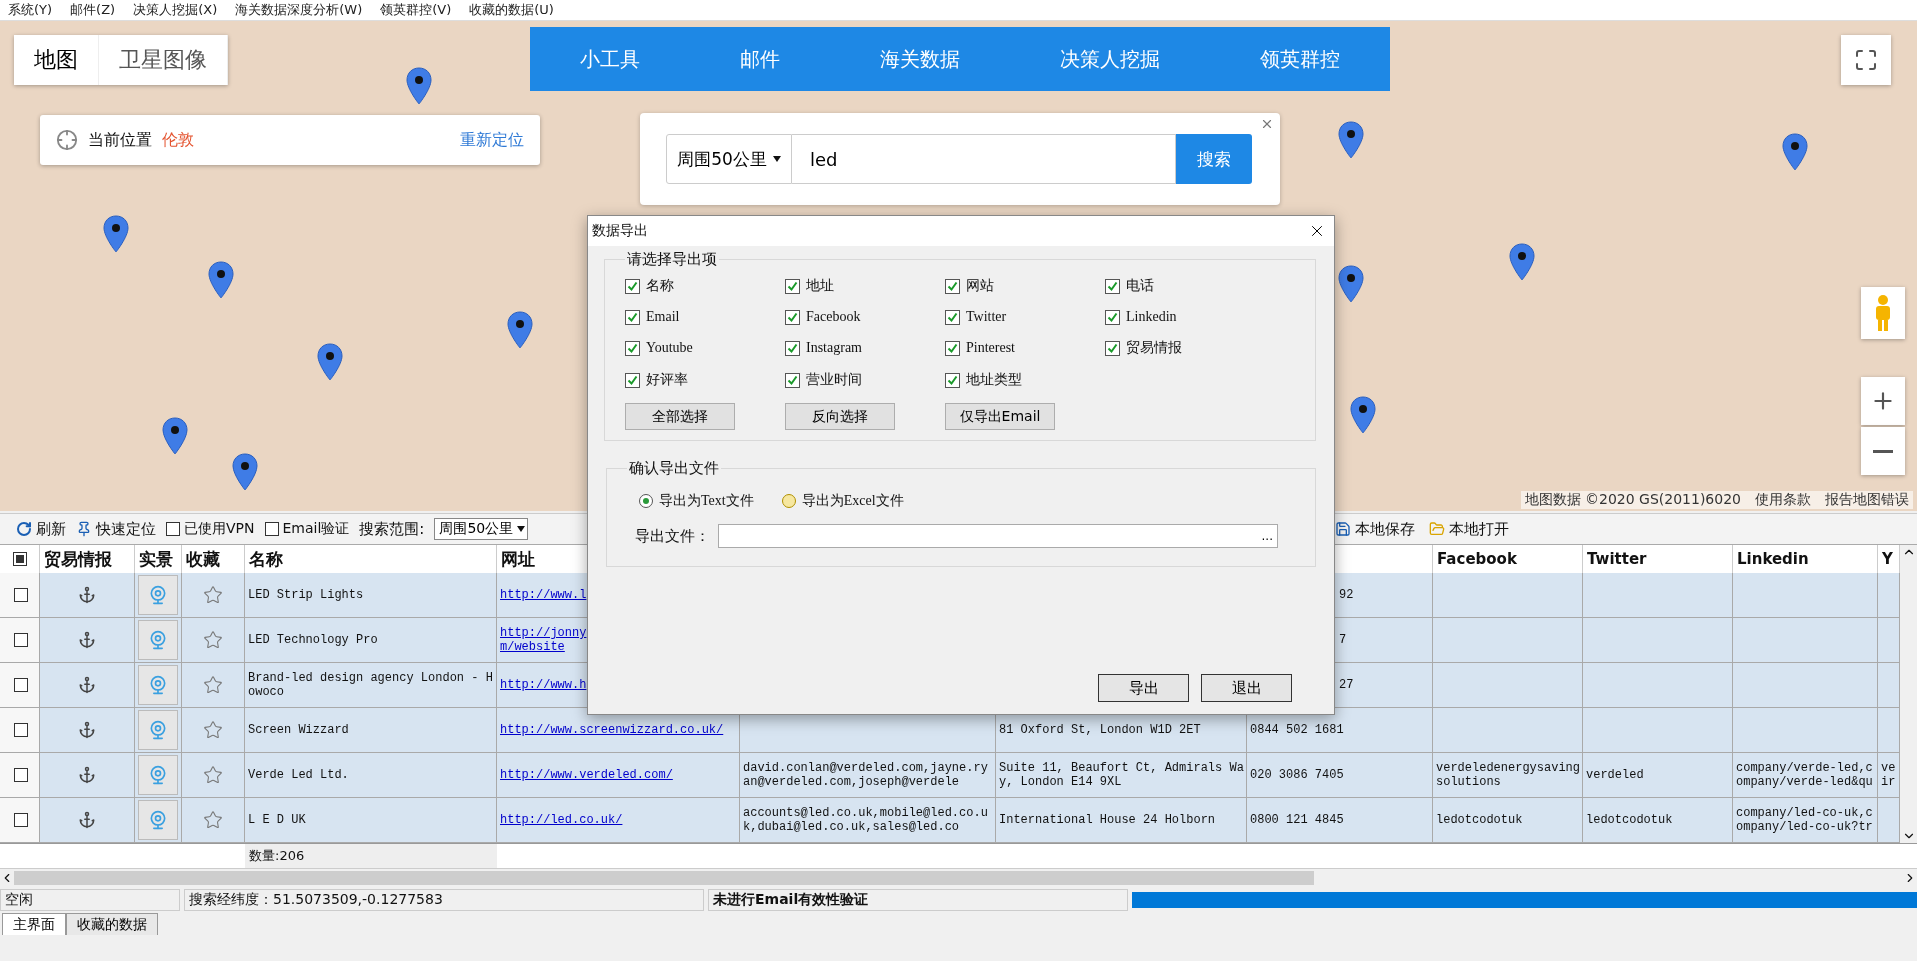 This screenshot has height=961, width=1917. Describe the element at coordinates (1121, 775) in the screenshot. I see `table-cell: Suite 11, Beaufort Ct, Admirals Way, London E14 9XL` at that location.